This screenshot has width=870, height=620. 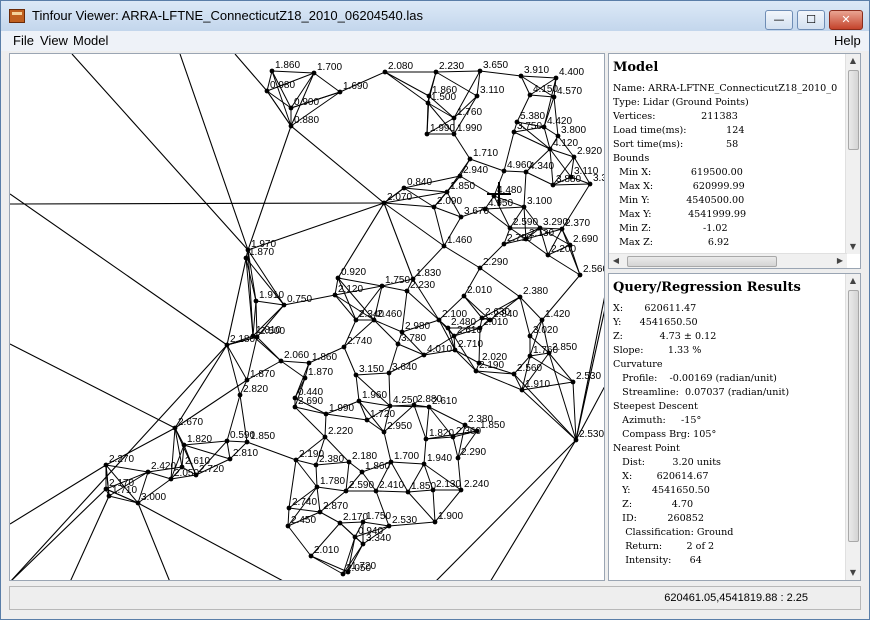 What do you see at coordinates (811, 20) in the screenshot?
I see `maximize-button: ☐` at bounding box center [811, 20].